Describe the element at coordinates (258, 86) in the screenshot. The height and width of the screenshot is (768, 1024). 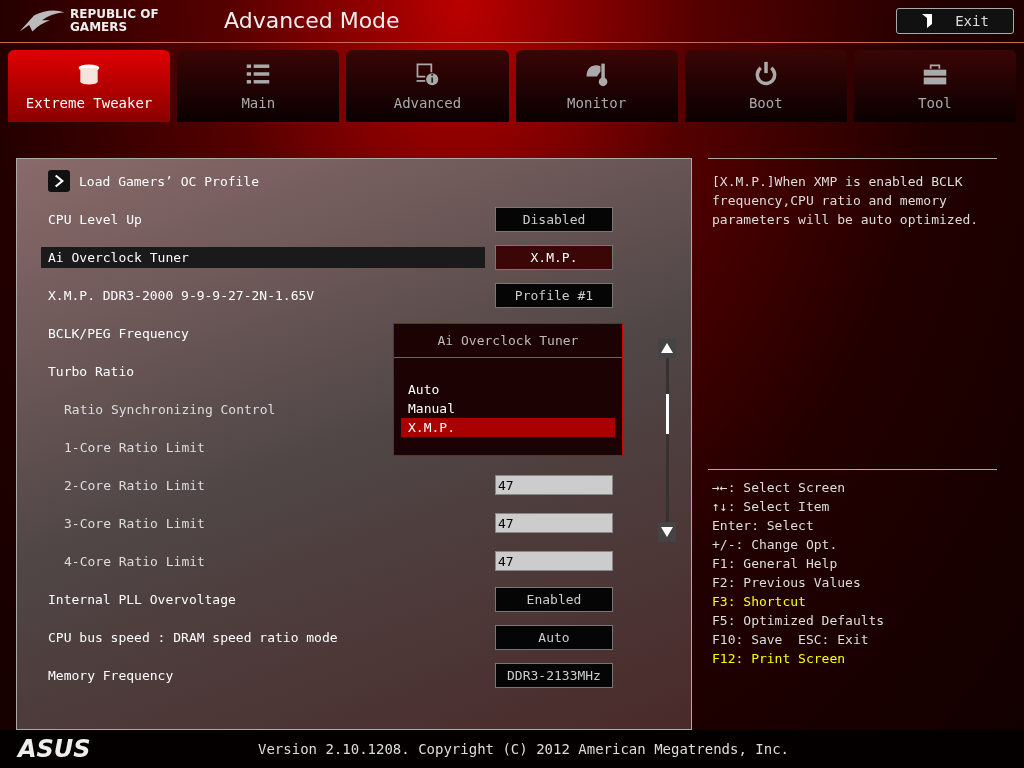
I see `tab: Main` at that location.